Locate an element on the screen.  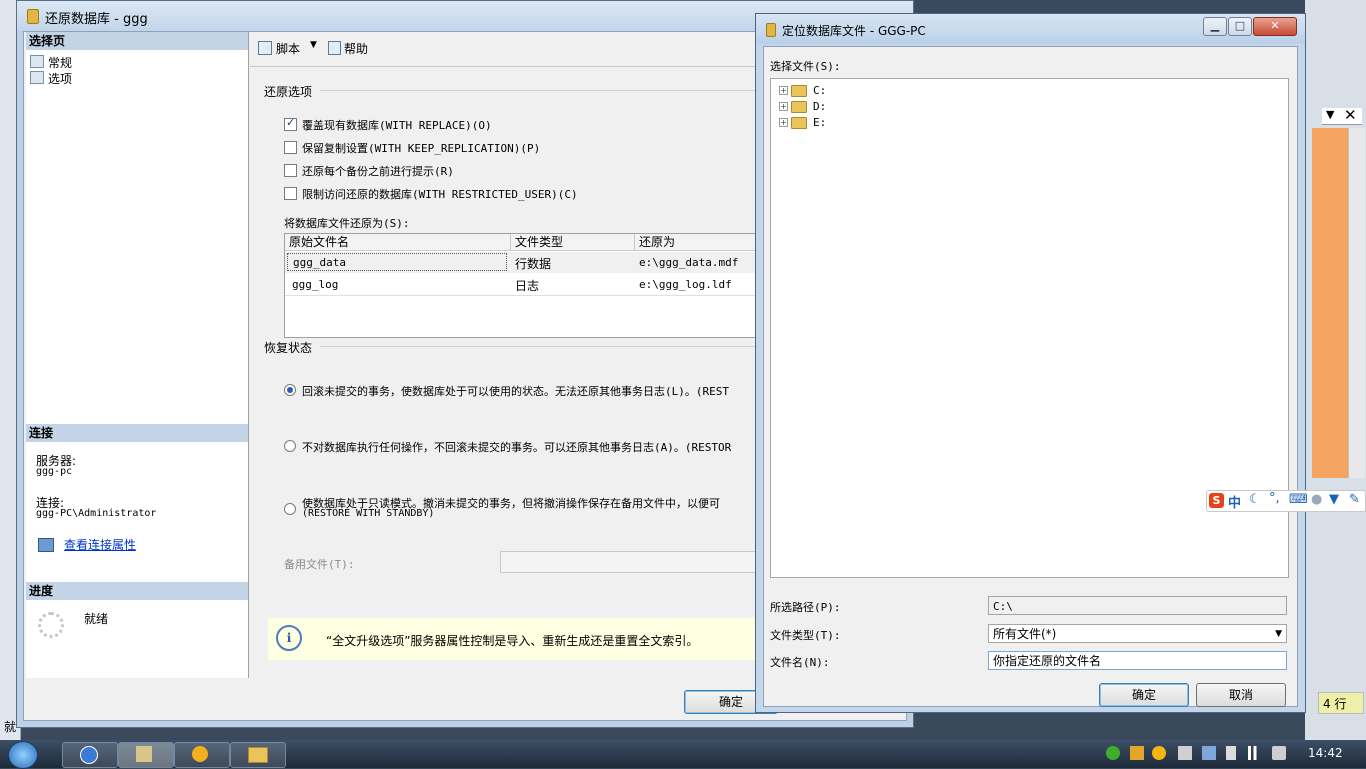
background-status: 就 is located at coordinates (10, 727).